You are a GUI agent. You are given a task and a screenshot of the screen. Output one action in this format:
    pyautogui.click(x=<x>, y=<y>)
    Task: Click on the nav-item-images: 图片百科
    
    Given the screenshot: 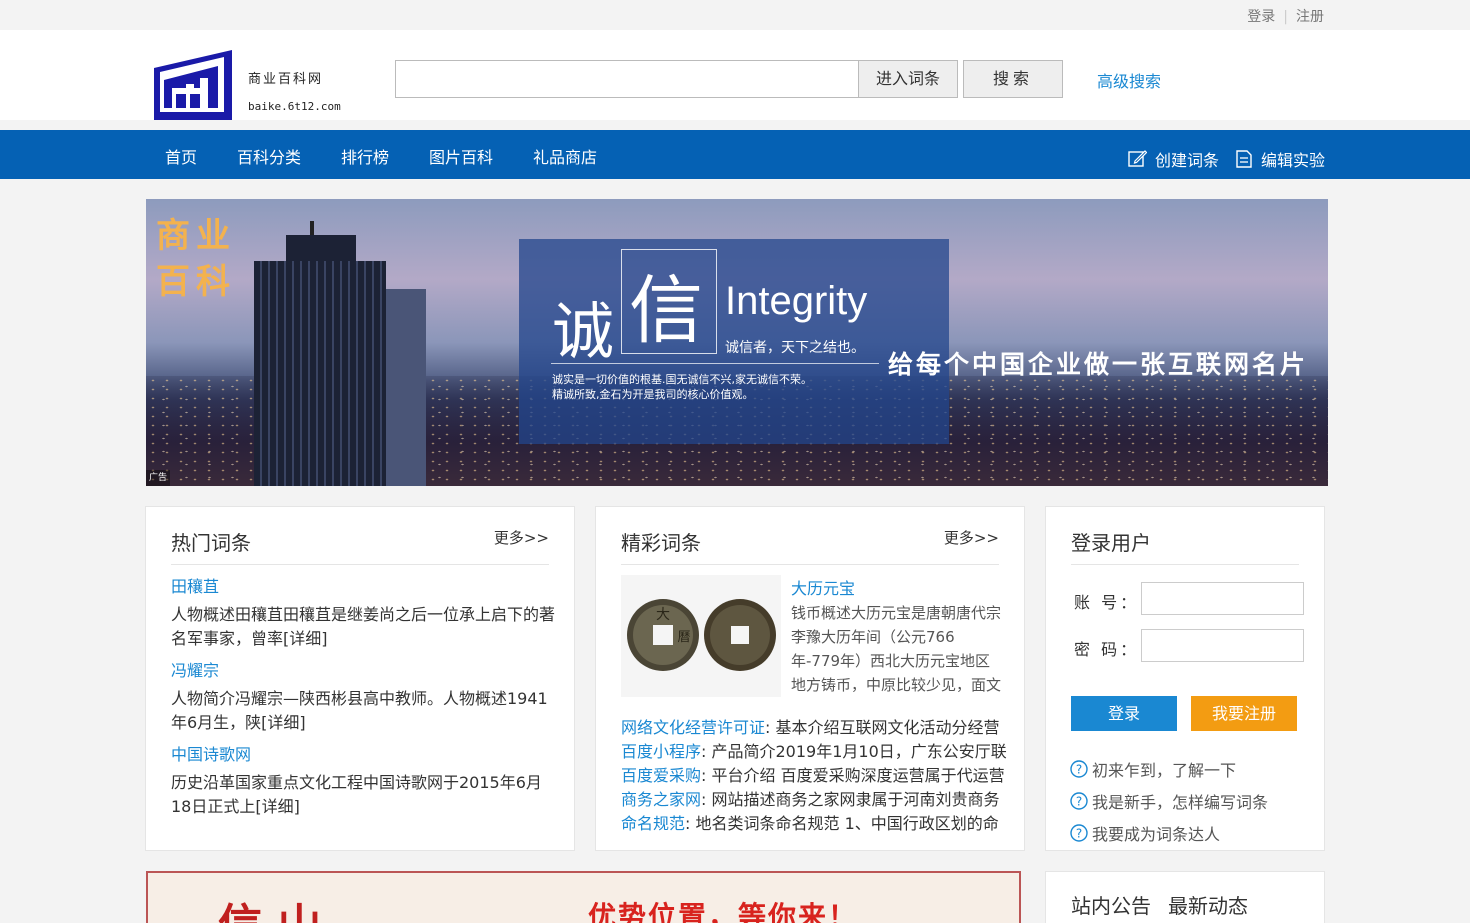 What is the action you would take?
    pyautogui.click(x=461, y=156)
    